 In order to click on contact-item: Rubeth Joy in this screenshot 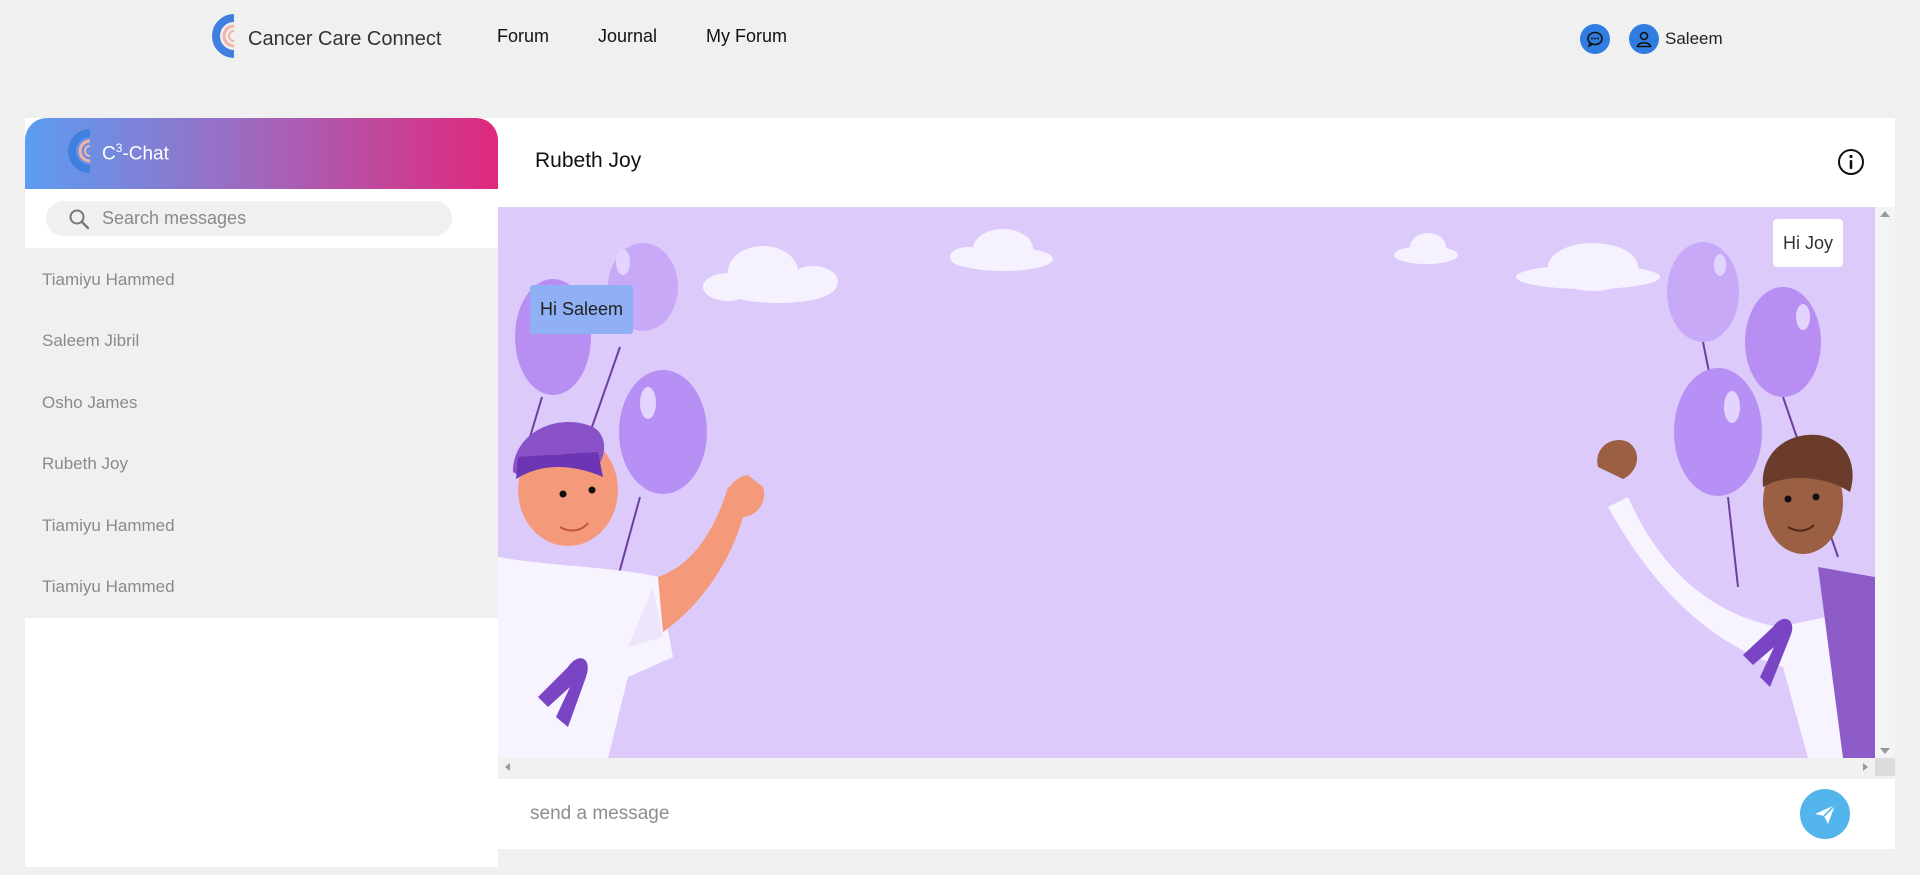, I will do `click(261, 465)`.